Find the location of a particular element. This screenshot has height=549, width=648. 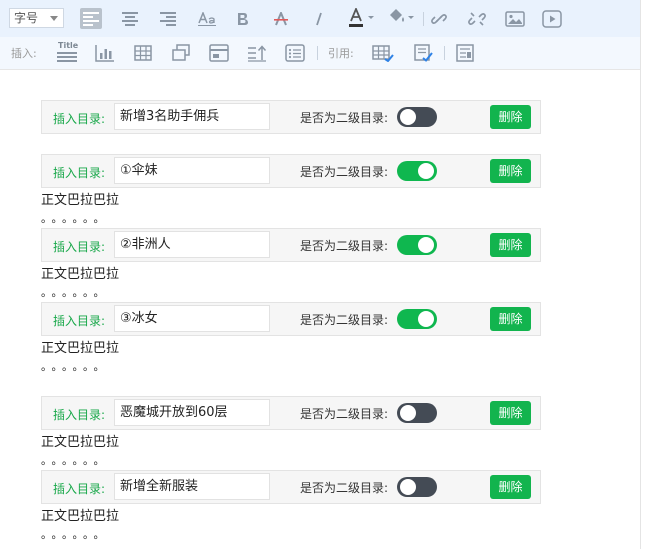

quote-label: 引用: is located at coordinates (341, 53).